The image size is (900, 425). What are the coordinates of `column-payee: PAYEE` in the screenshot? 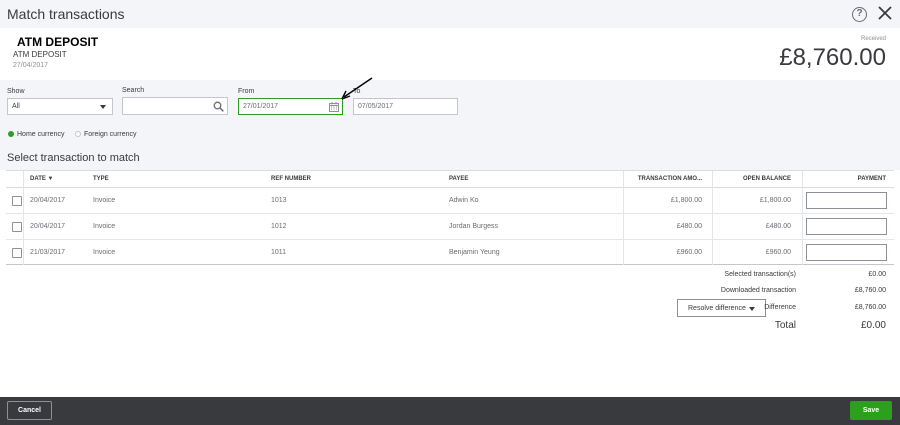 It's located at (459, 179).